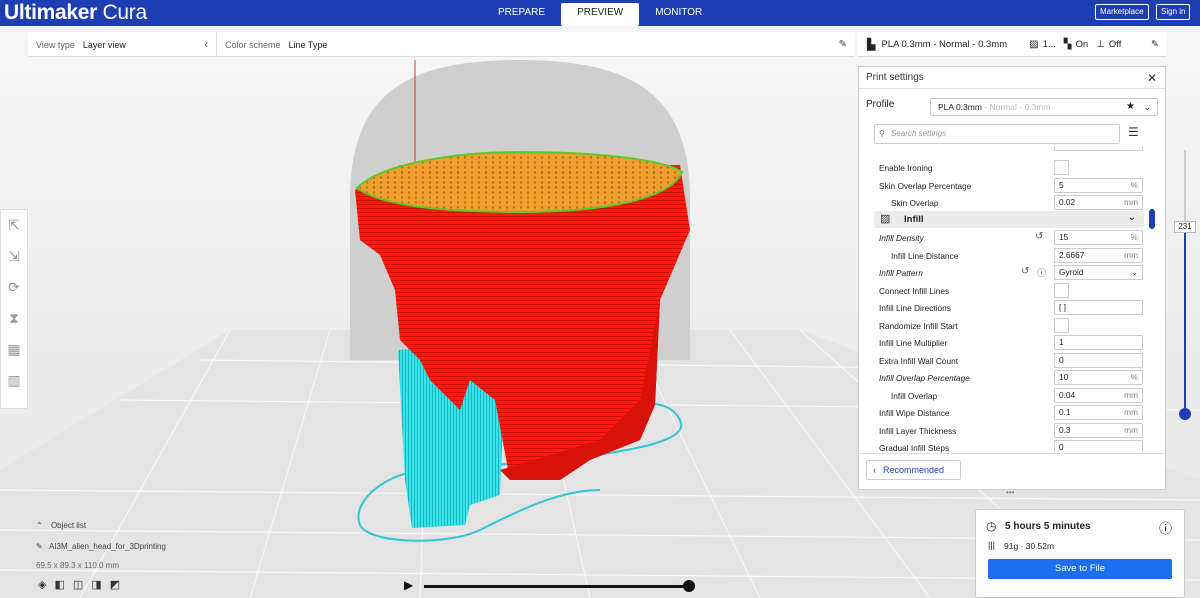 This screenshot has width=1200, height=598. I want to click on menu-icon: ☰, so click(1133, 132).